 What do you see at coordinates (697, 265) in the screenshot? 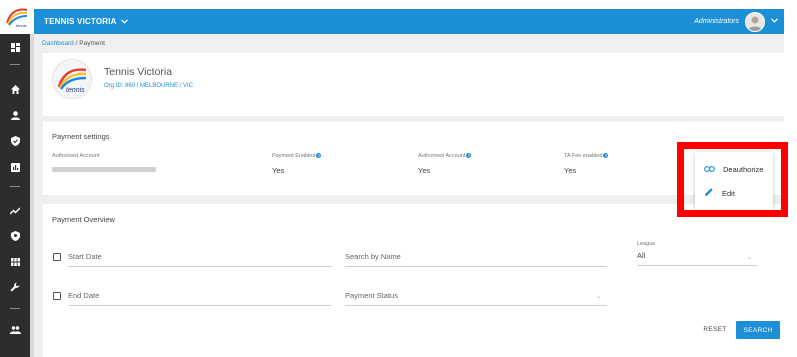
I see `league-underline` at bounding box center [697, 265].